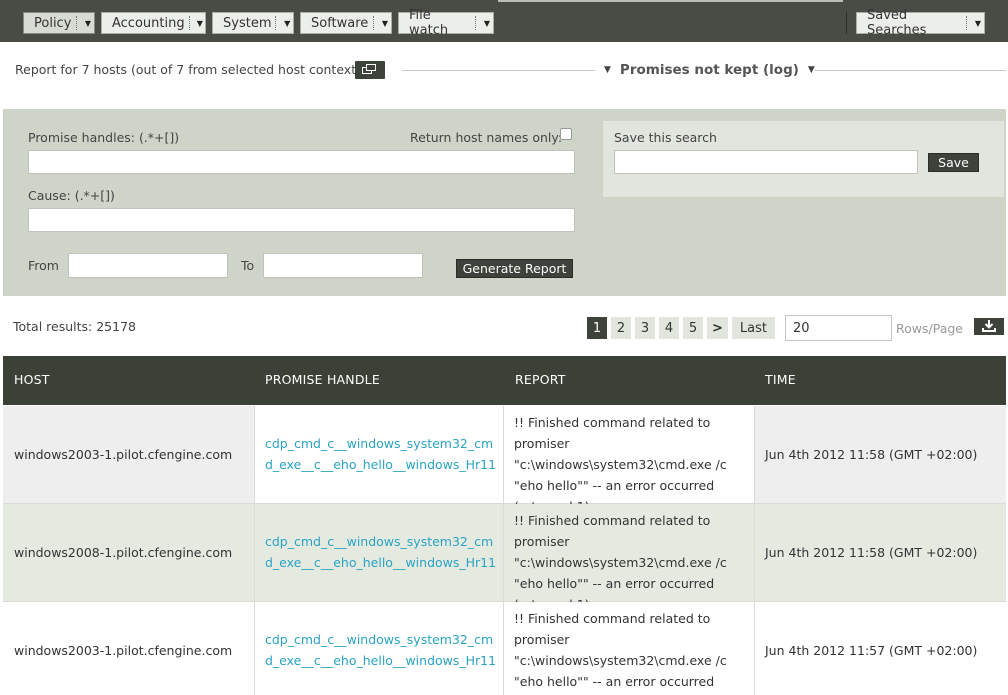  I want to click on from-date-input, so click(148, 265).